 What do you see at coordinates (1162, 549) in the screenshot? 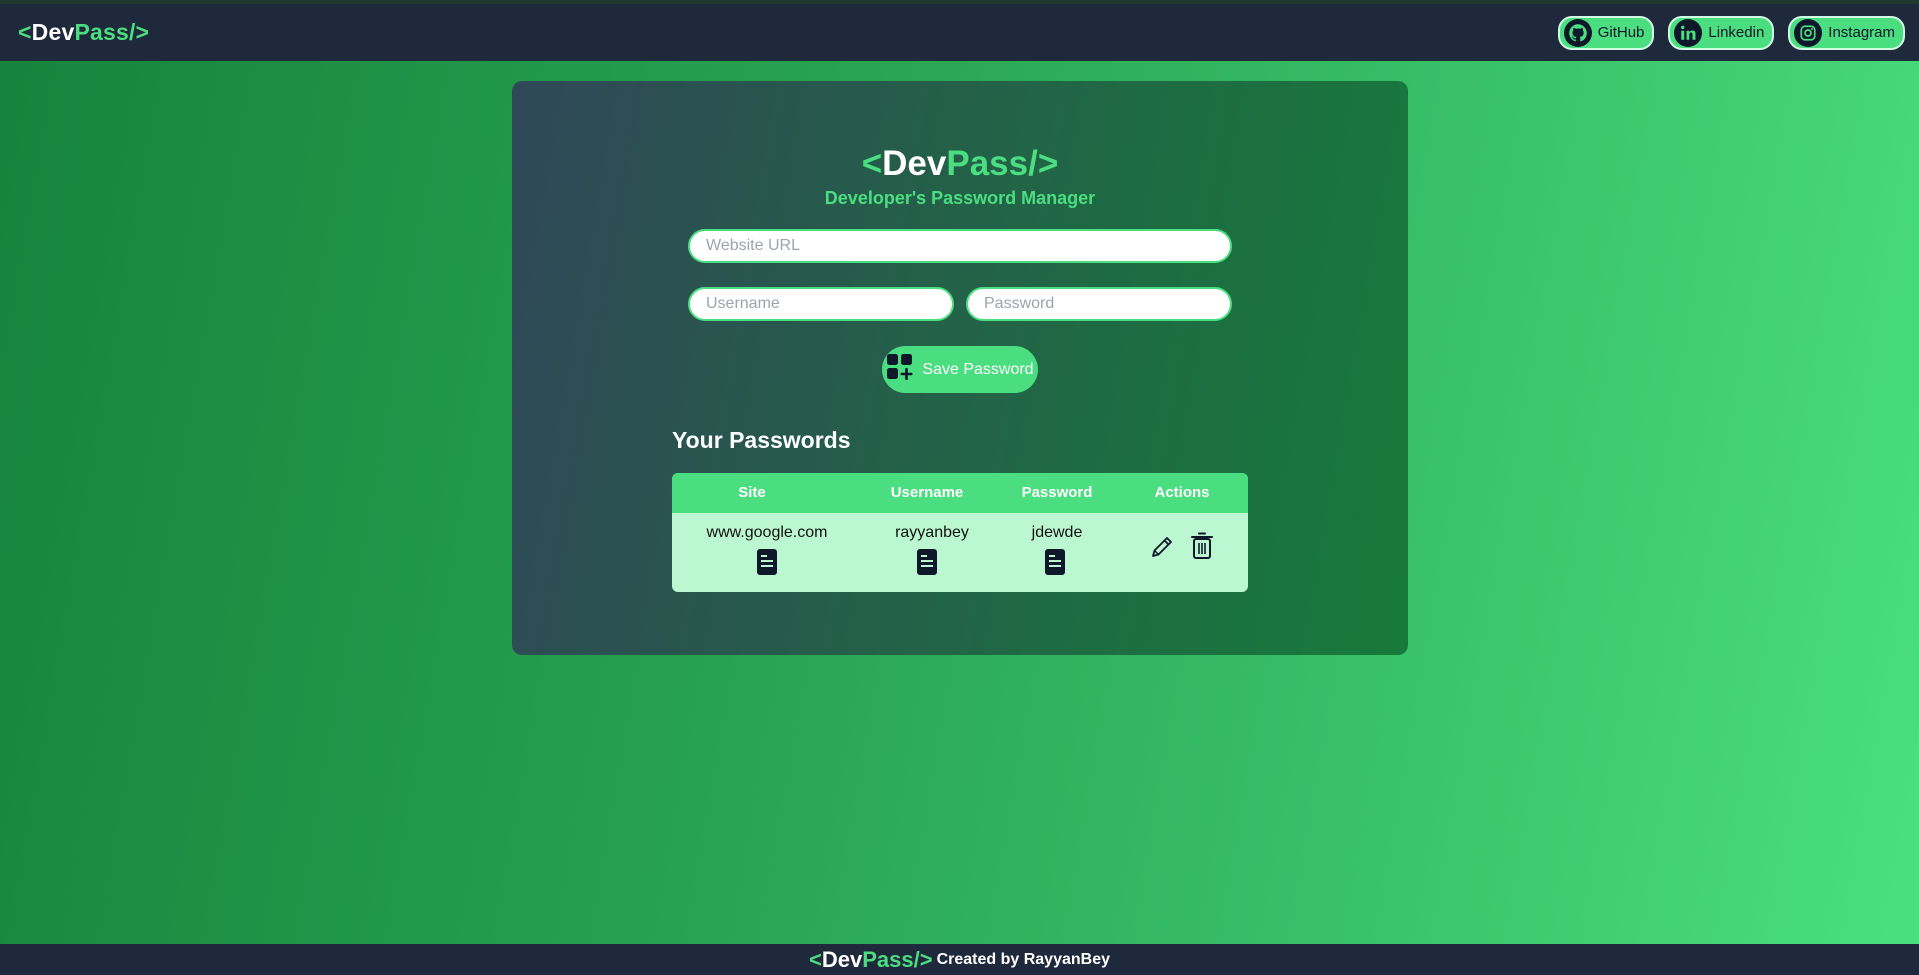
I see `edit-pencil-icon` at bounding box center [1162, 549].